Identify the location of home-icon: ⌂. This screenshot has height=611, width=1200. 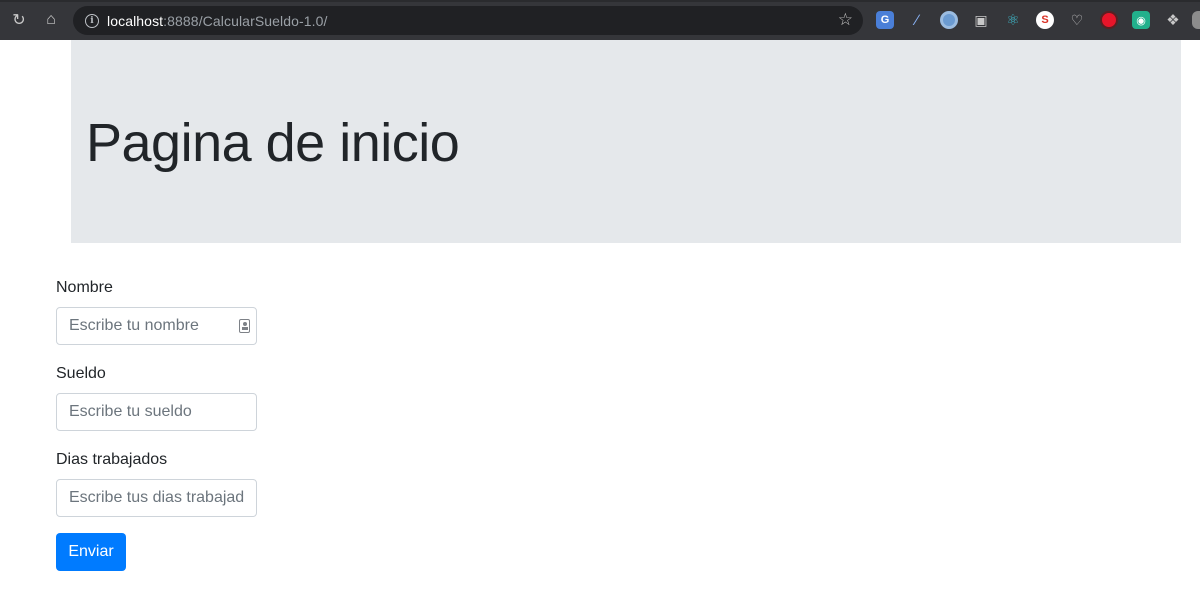
(51, 20).